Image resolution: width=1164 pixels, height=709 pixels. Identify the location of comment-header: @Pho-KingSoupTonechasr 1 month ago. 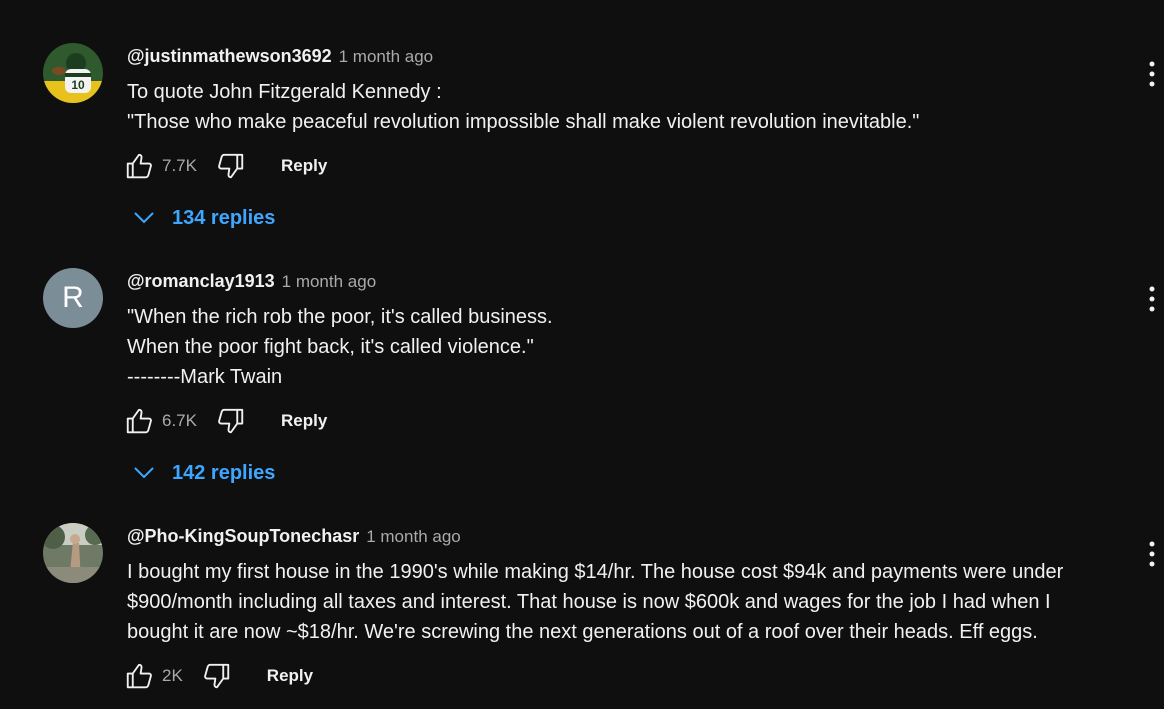
(294, 536).